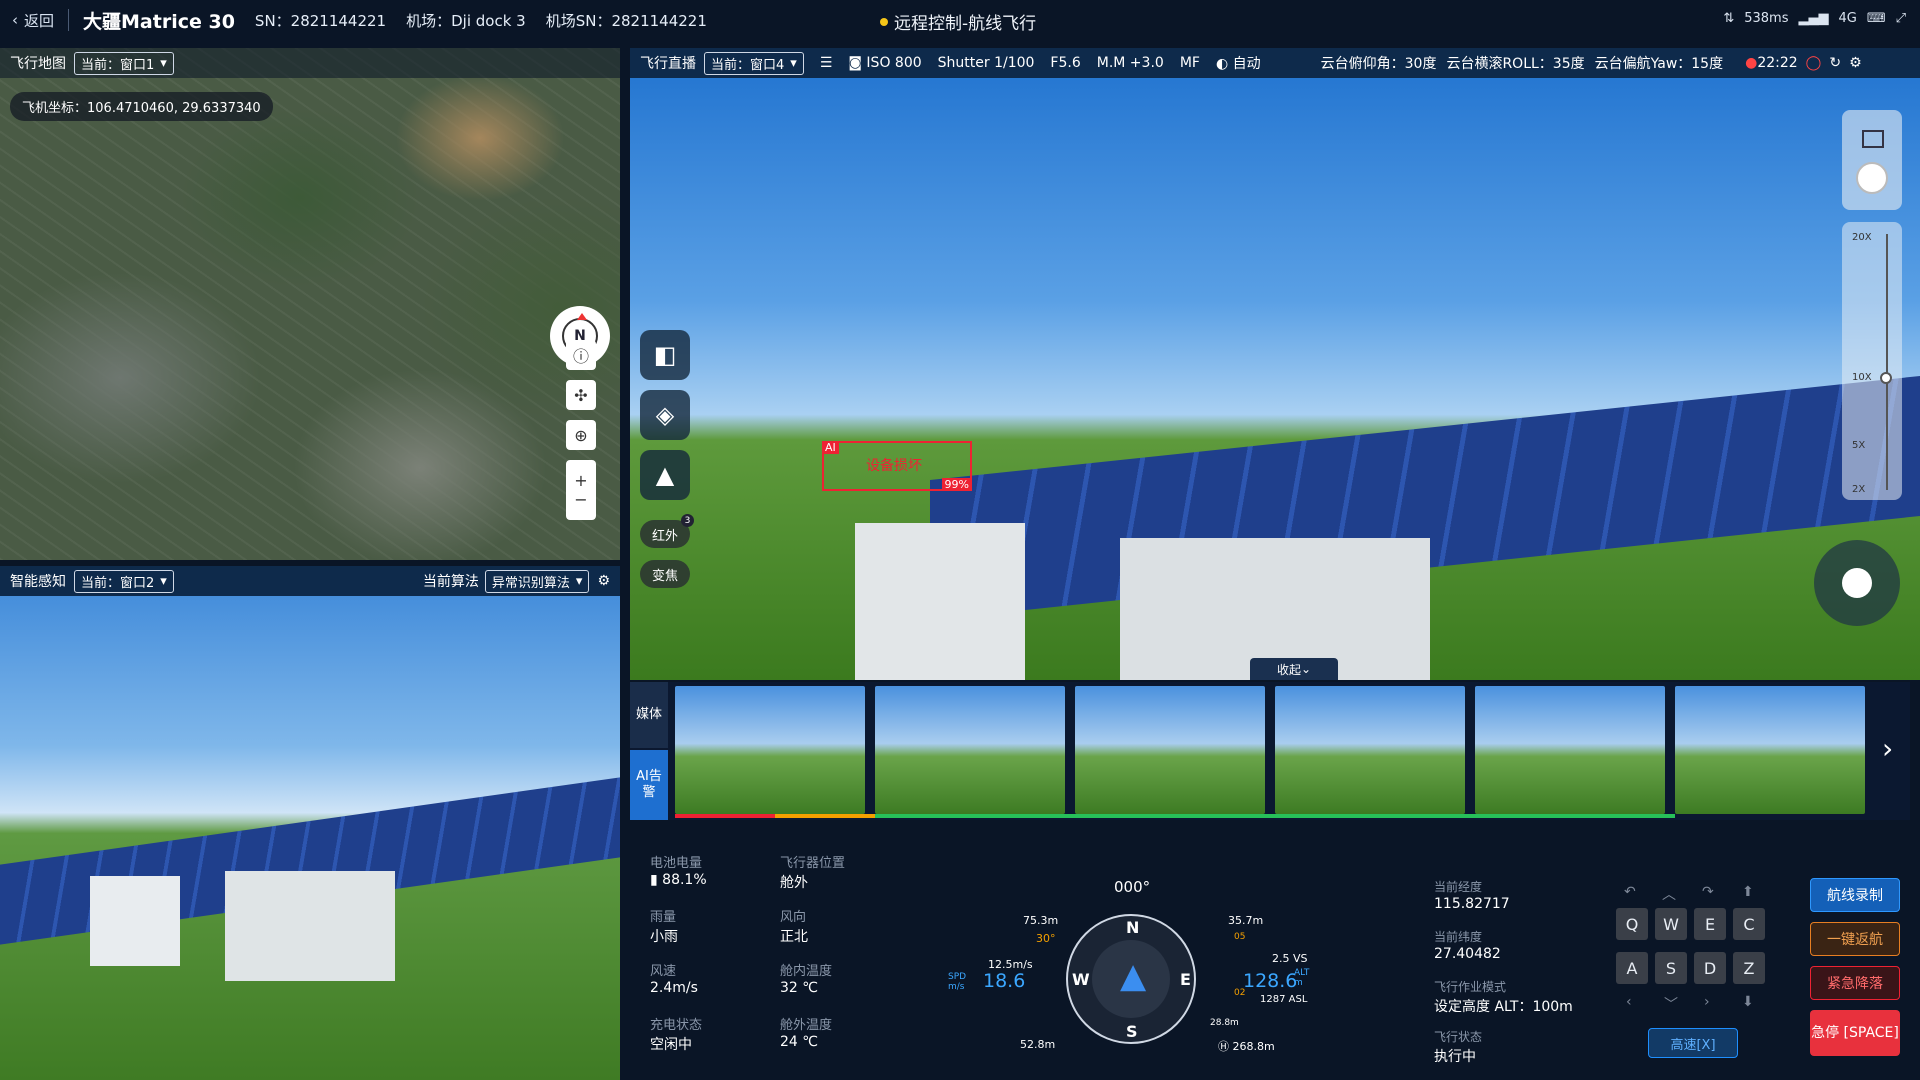  I want to click on live-window-select: 当前：窗口4 ▾, so click(754, 63).